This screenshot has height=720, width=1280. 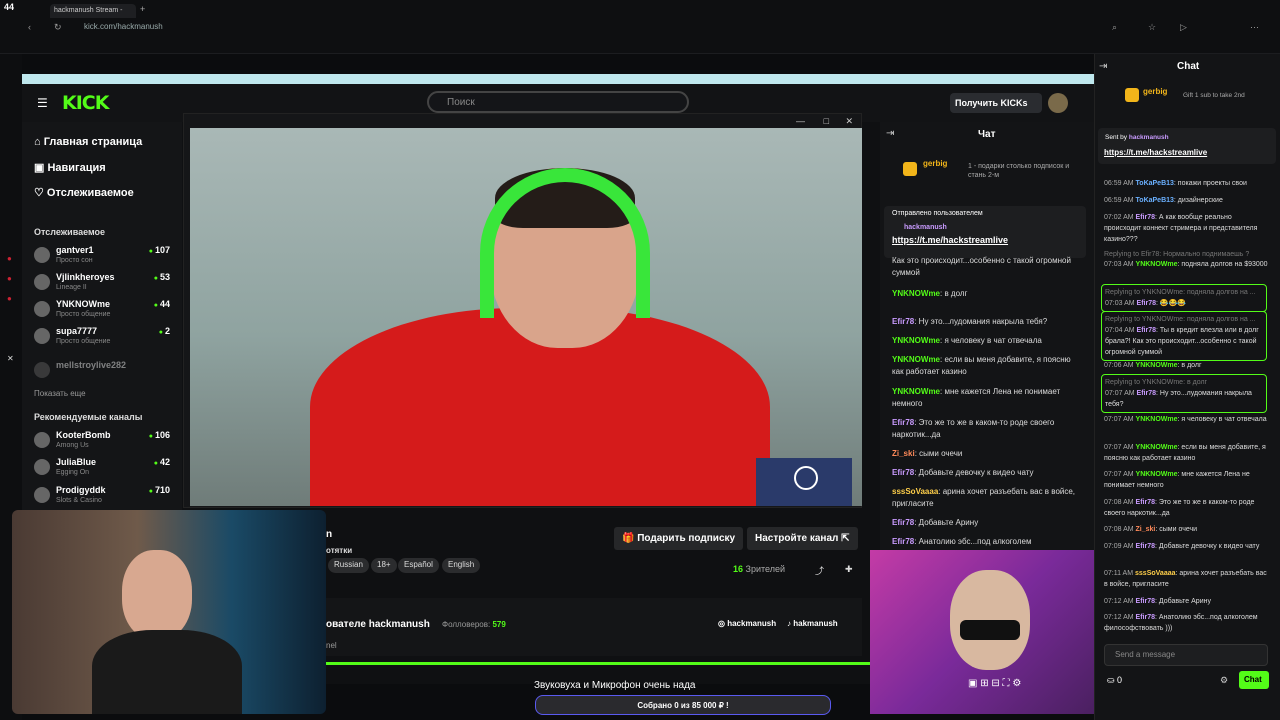 What do you see at coordinates (1186, 655) in the screenshot?
I see `chat-input: Send a message` at bounding box center [1186, 655].